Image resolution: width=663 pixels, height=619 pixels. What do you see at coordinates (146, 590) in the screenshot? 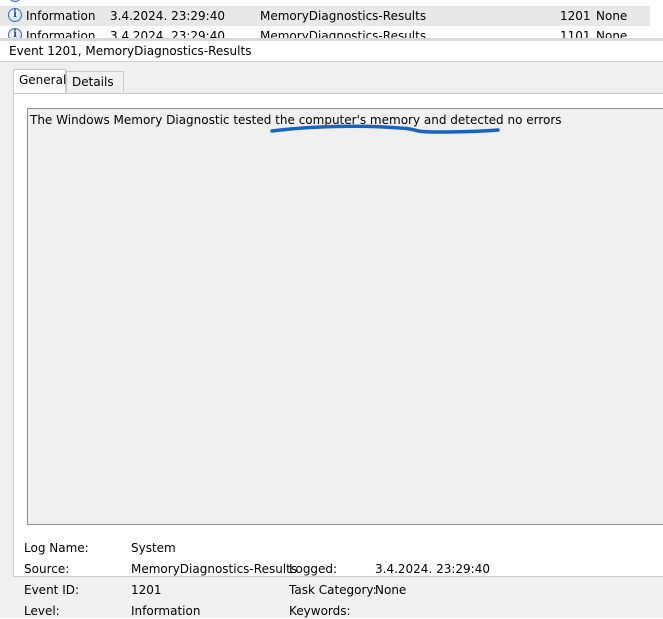
I see `event-id-value: 1201` at bounding box center [146, 590].